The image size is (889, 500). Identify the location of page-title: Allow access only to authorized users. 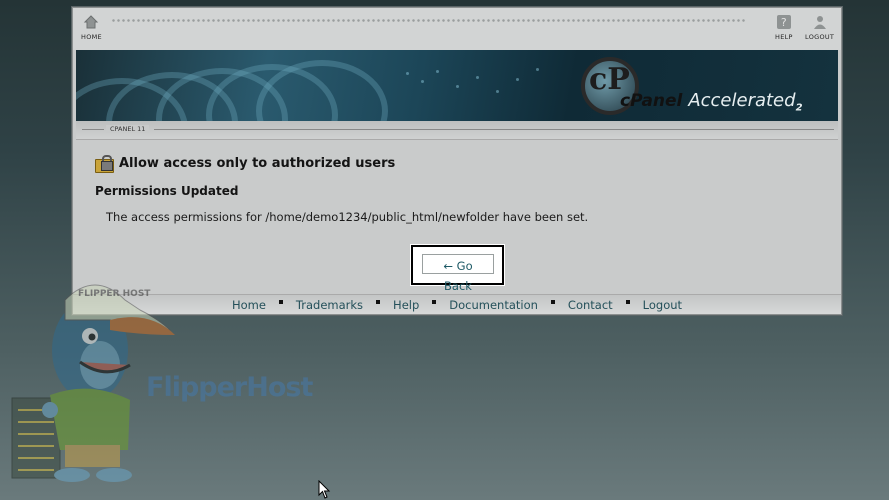
(455, 164).